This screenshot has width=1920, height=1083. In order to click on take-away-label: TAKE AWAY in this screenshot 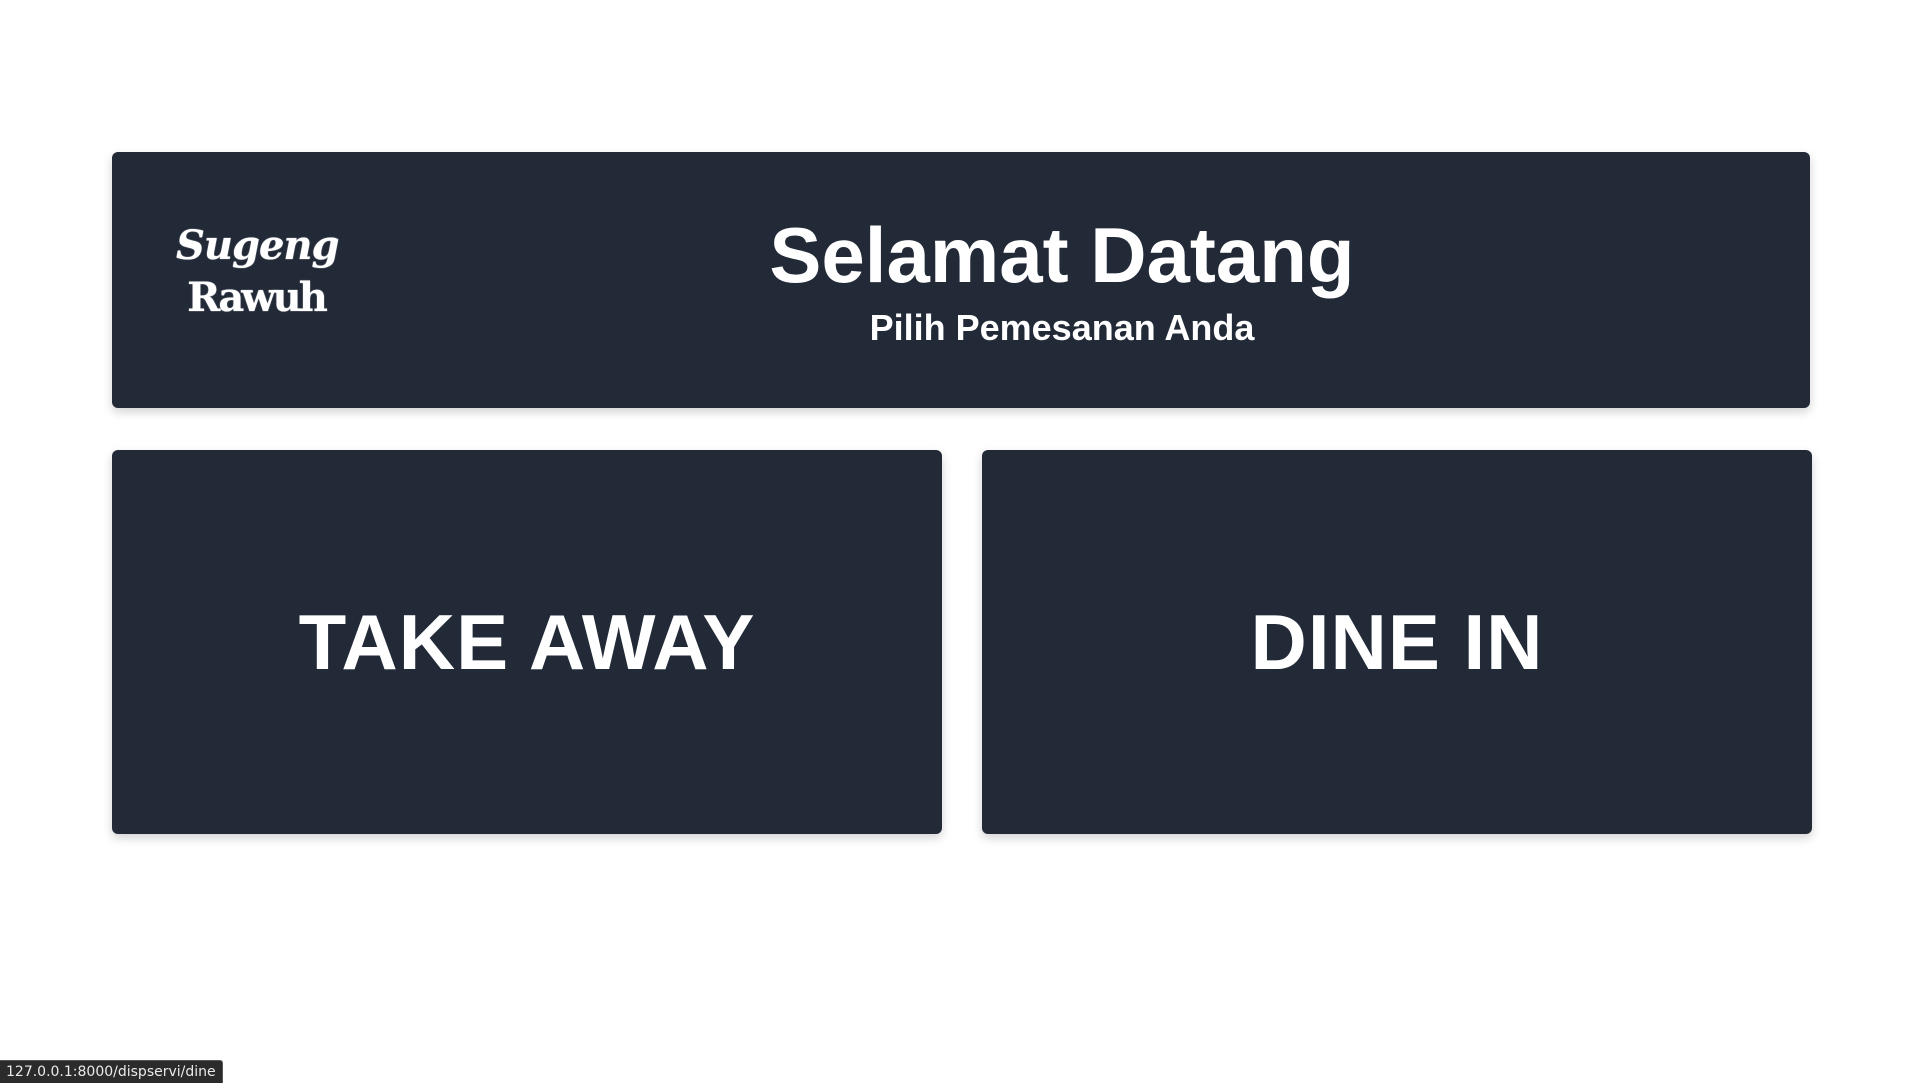, I will do `click(527, 641)`.